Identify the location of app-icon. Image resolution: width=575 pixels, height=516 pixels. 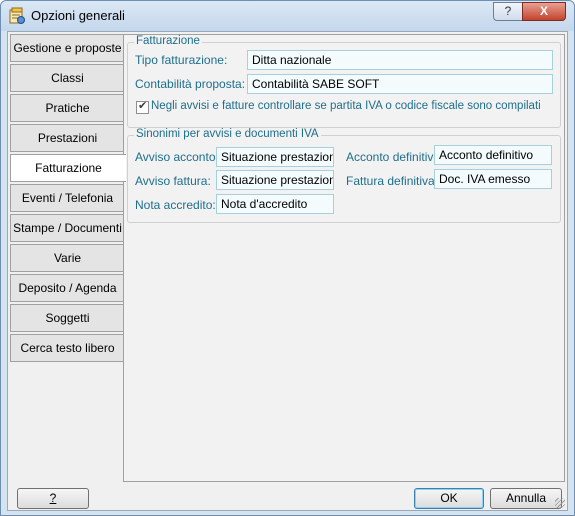
(17, 15).